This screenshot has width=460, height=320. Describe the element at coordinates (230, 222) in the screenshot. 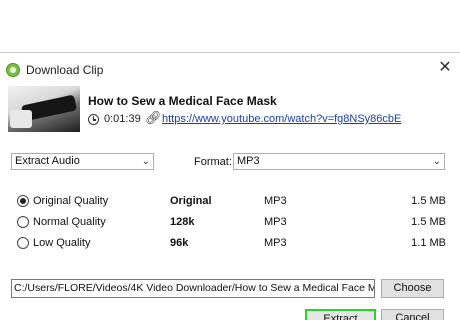

I see `quality-row-normal: Normal Quality 128k MP3 1.5 MB` at that location.